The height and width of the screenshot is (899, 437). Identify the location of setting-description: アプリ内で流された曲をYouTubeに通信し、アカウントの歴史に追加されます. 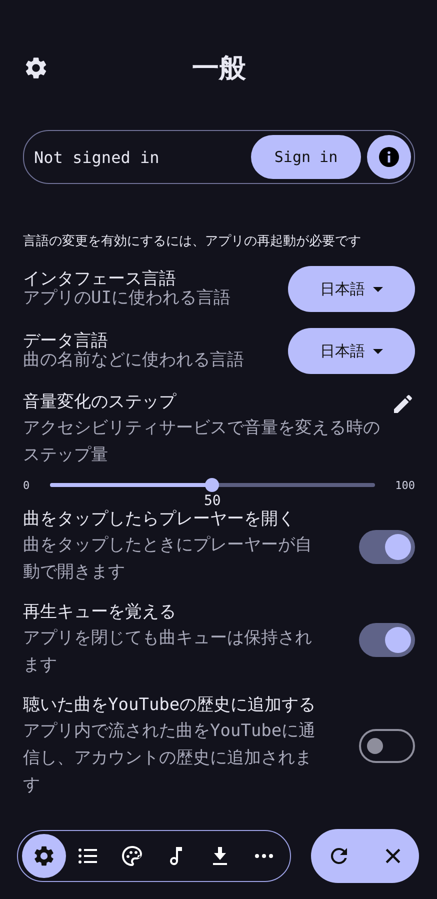
(170, 758).